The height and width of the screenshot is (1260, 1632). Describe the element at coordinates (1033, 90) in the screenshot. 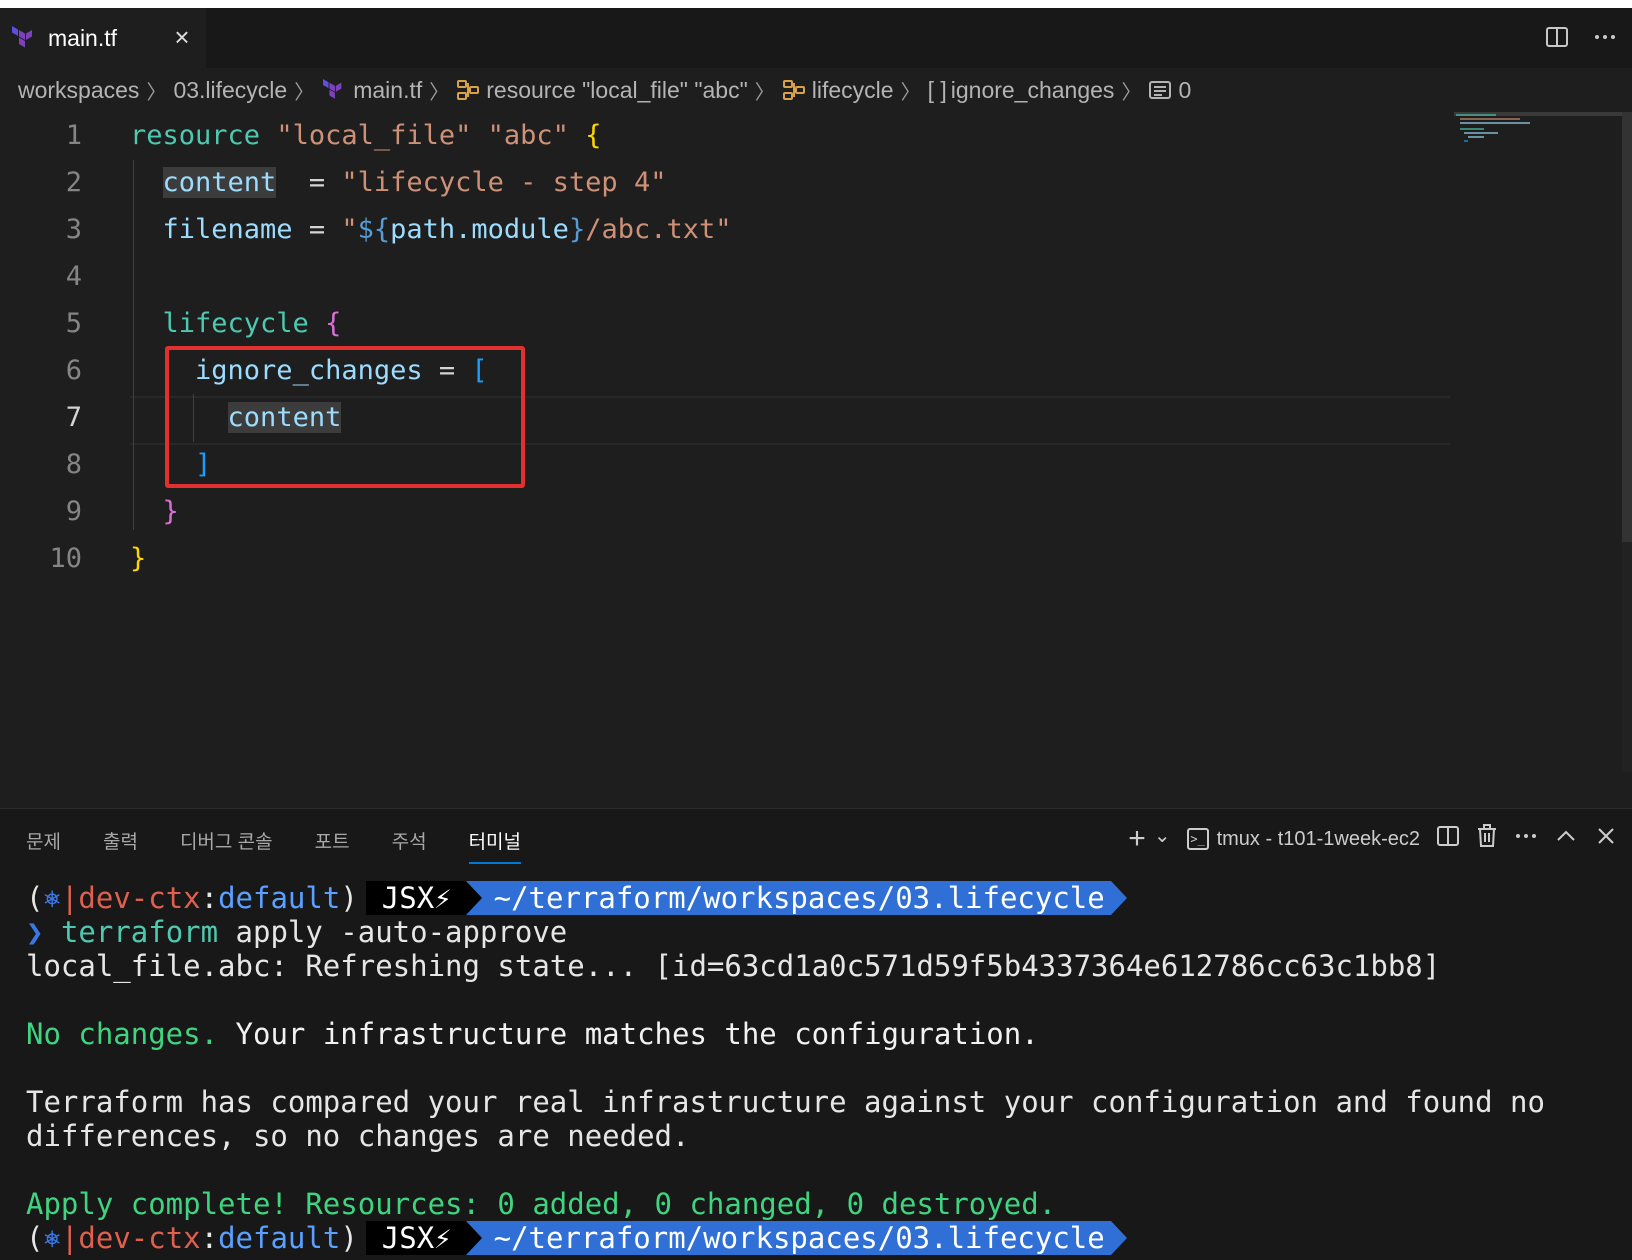

I see `breadcrumb-ignore-changes: ignore_changes` at that location.